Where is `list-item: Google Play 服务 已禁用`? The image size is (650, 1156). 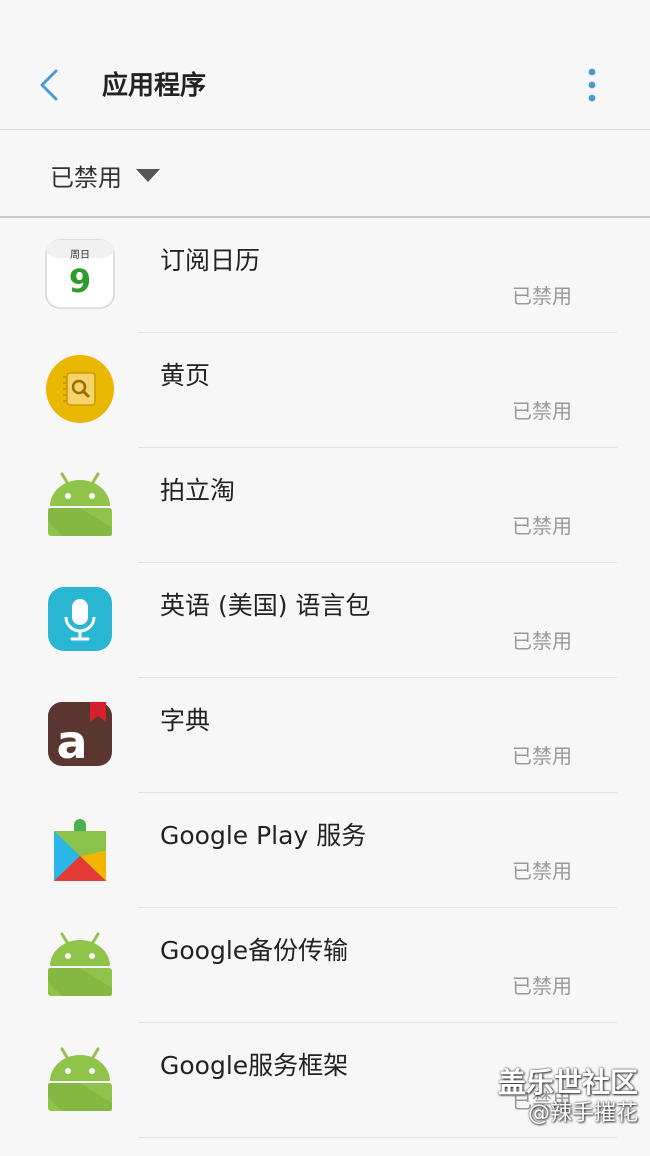 list-item: Google Play 服务 已禁用 is located at coordinates (325, 850).